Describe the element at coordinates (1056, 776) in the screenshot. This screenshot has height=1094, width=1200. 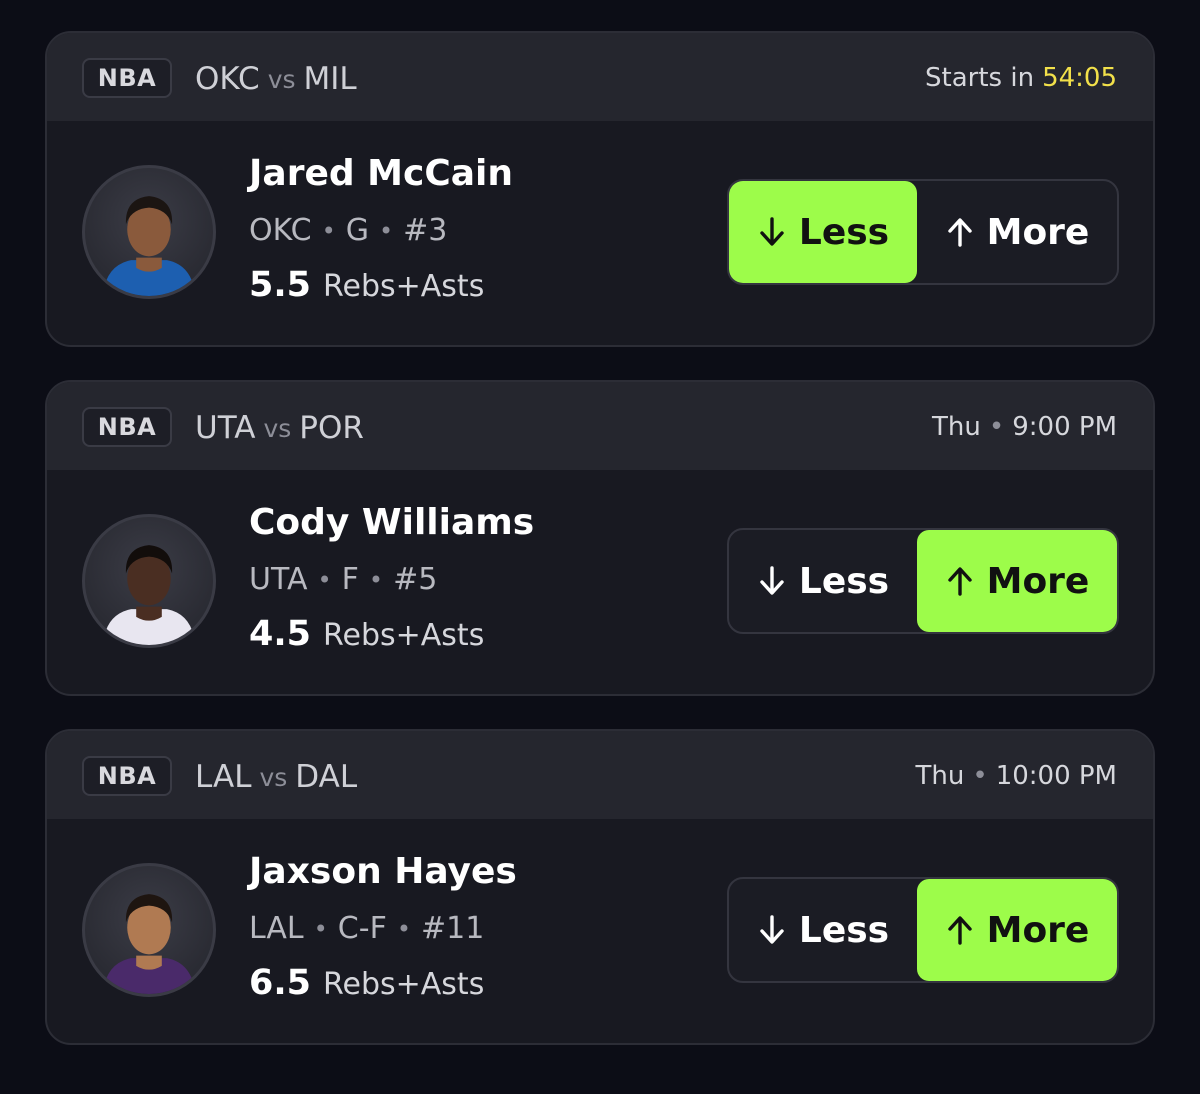
I see `game-time: 10:00 PM` at that location.